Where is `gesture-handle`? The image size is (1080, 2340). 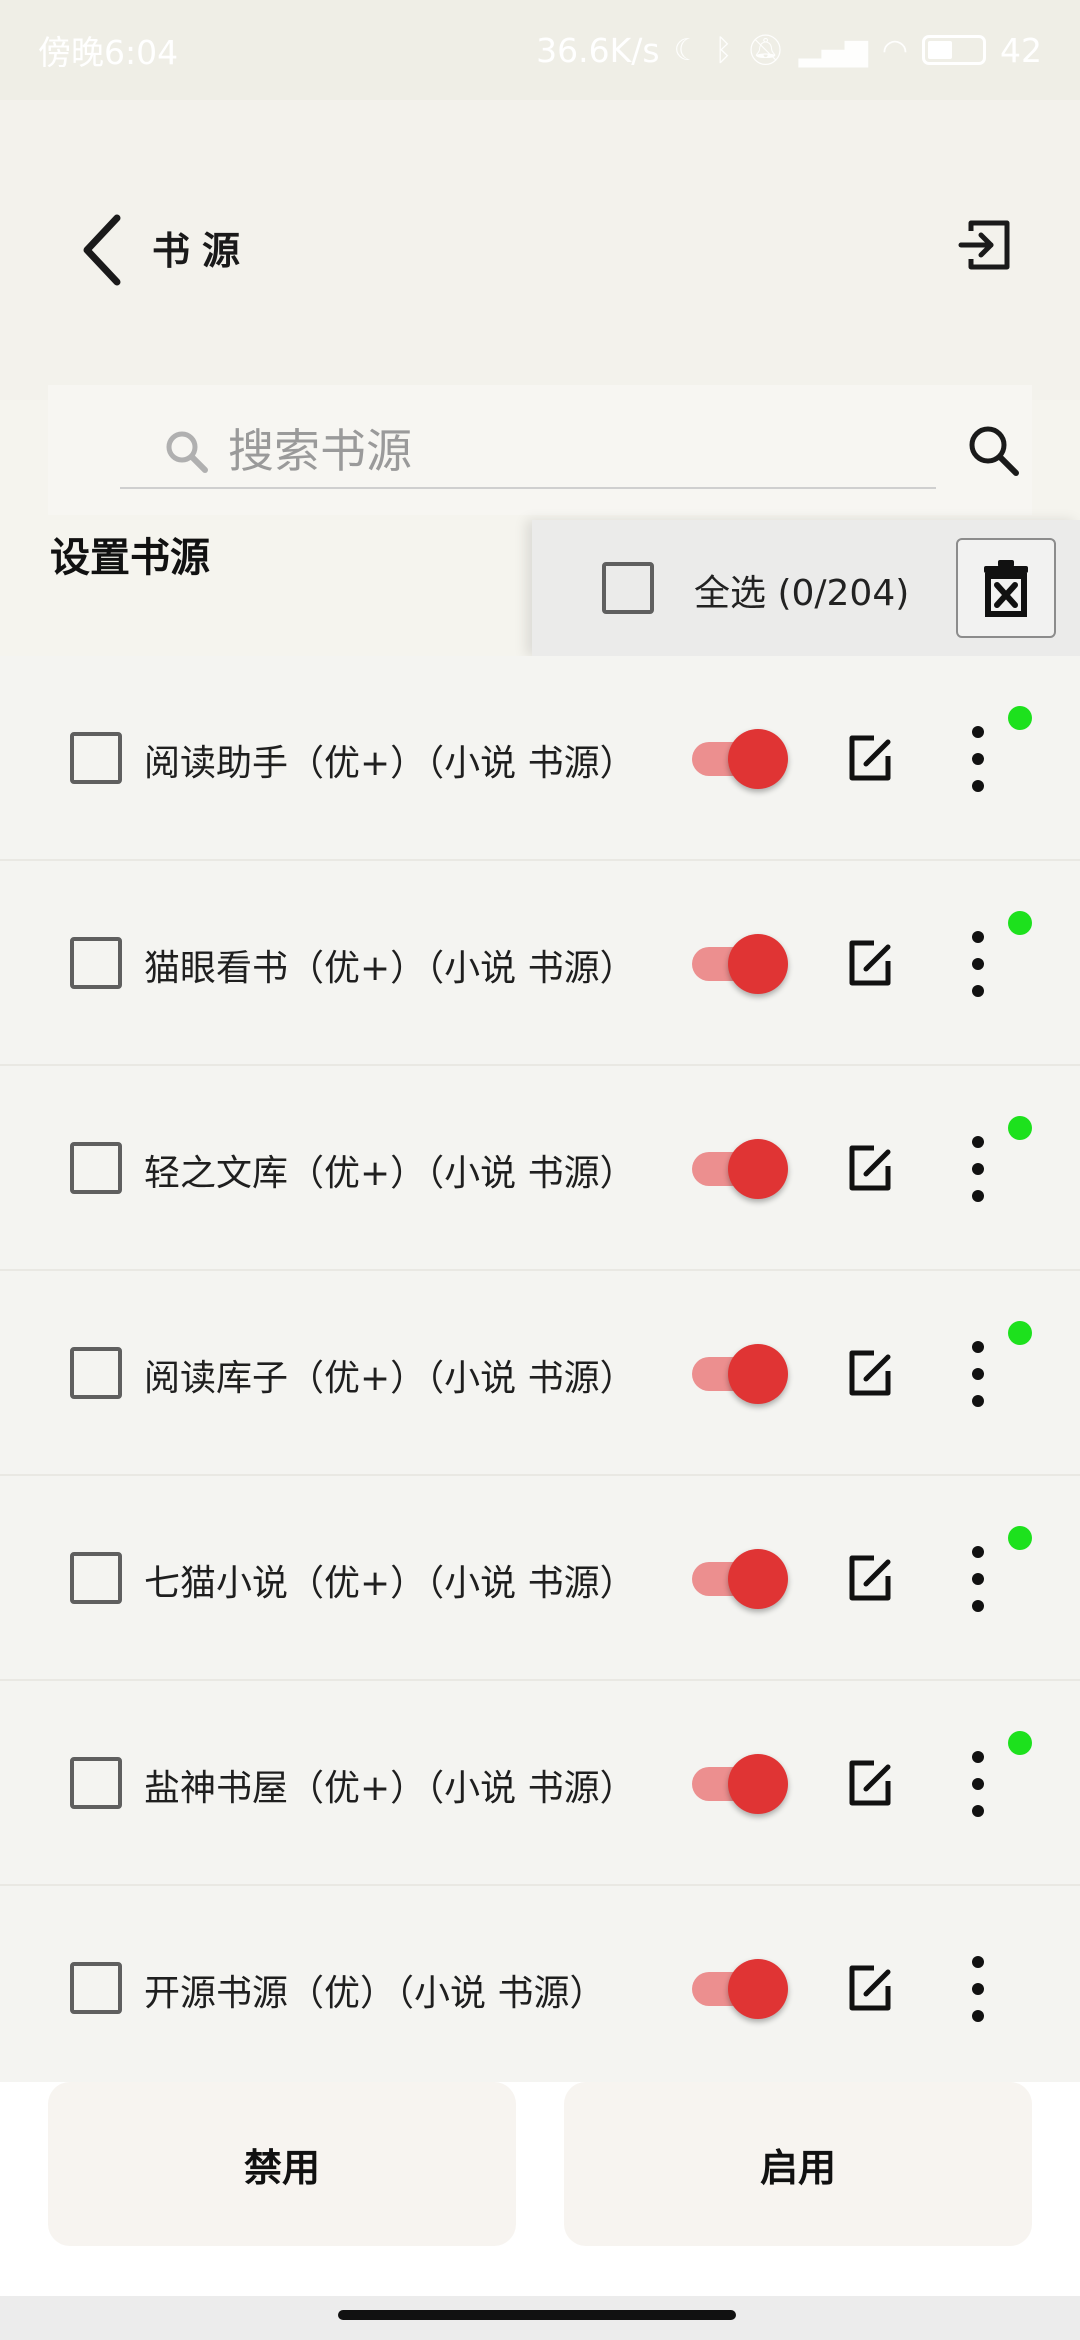
gesture-handle is located at coordinates (537, 2315).